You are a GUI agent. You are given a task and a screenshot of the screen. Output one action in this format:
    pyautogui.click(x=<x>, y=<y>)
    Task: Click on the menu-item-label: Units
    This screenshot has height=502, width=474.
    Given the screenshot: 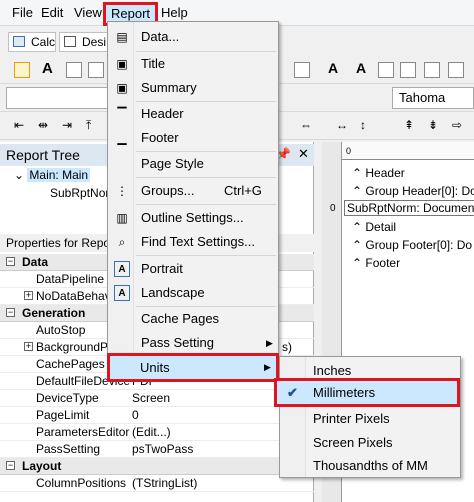 What is the action you would take?
    pyautogui.click(x=155, y=367)
    